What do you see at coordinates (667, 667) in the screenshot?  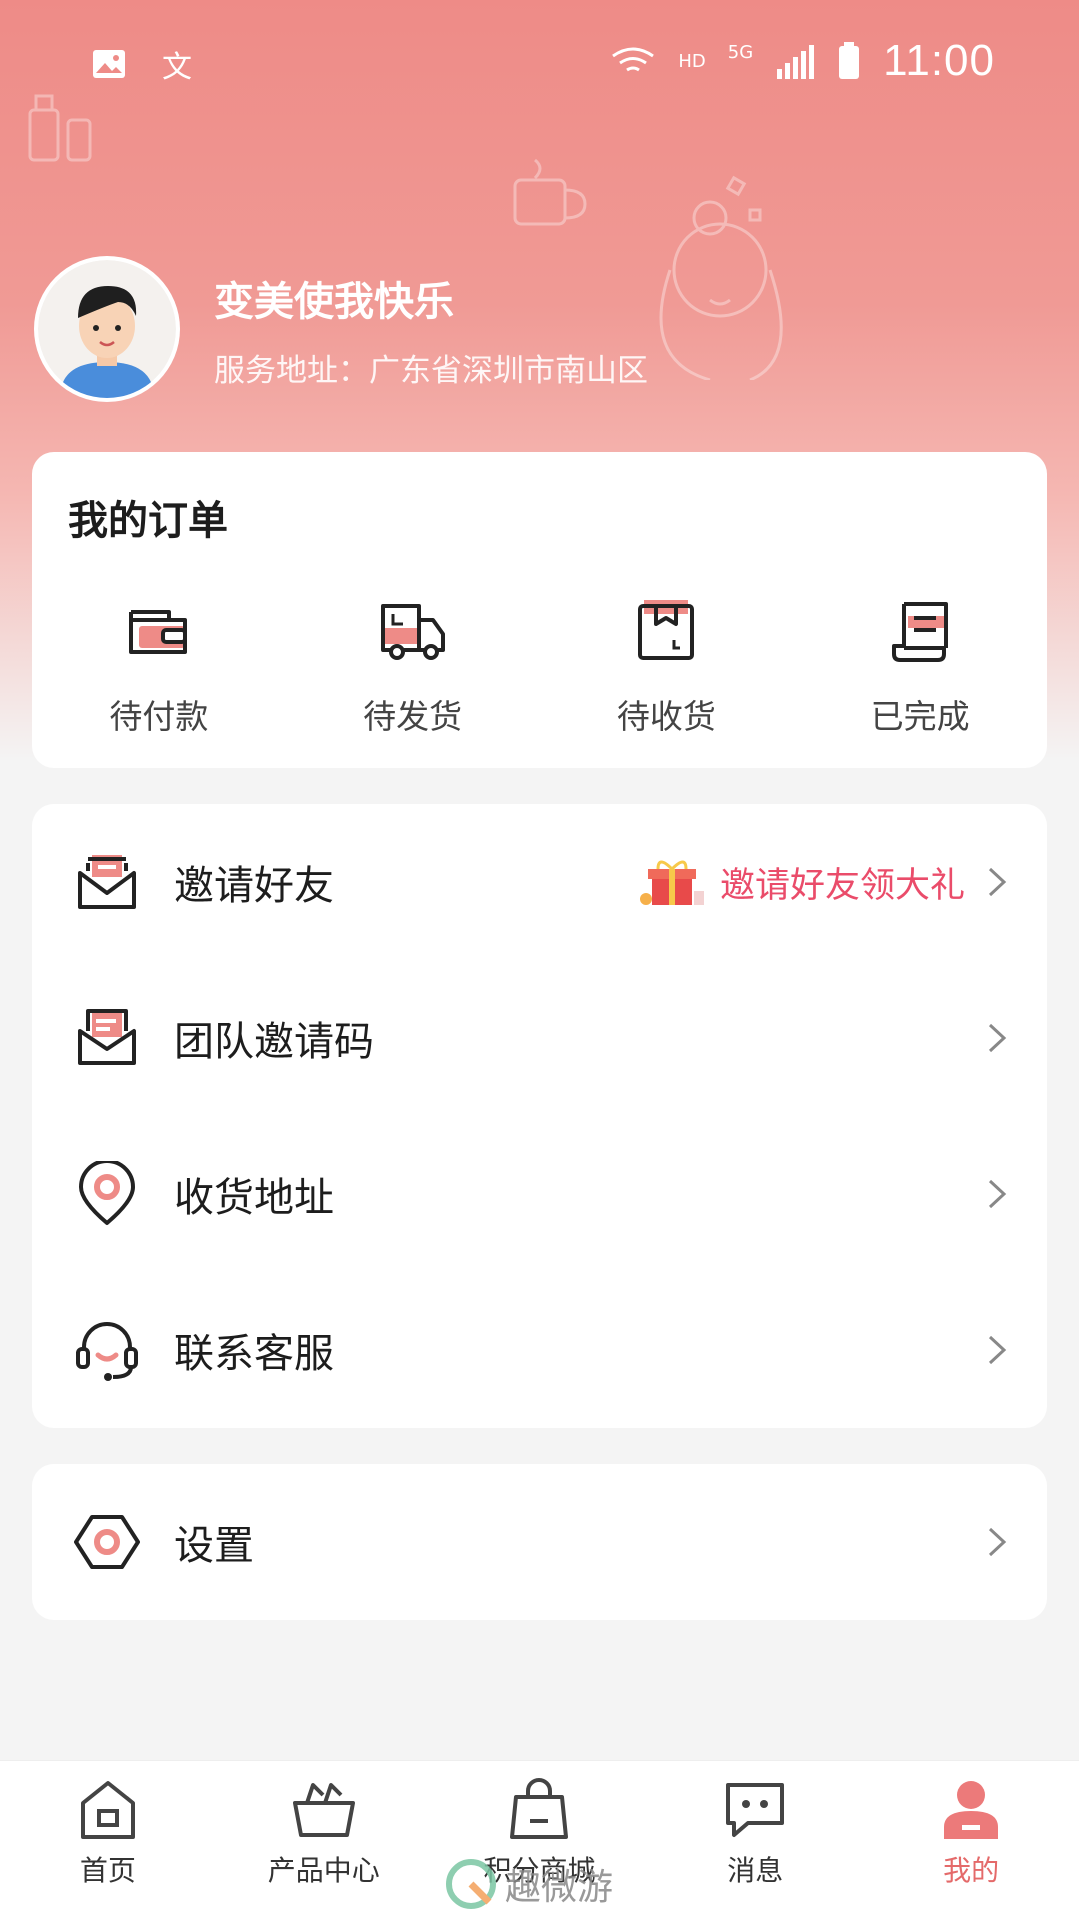 I see `order-pending-receipt: 待收货` at bounding box center [667, 667].